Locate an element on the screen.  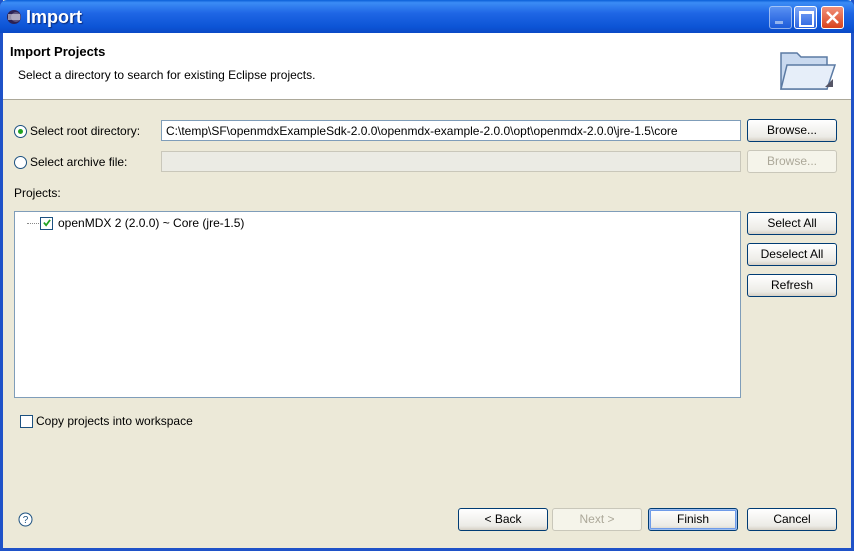
next-button: Next > is located at coordinates (597, 519).